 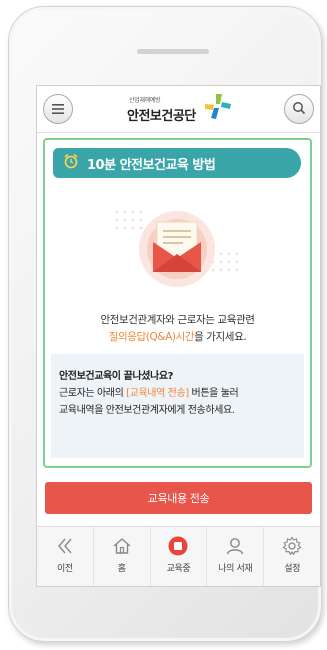 I want to click on nav-label-settings: 설정, so click(x=292, y=569).